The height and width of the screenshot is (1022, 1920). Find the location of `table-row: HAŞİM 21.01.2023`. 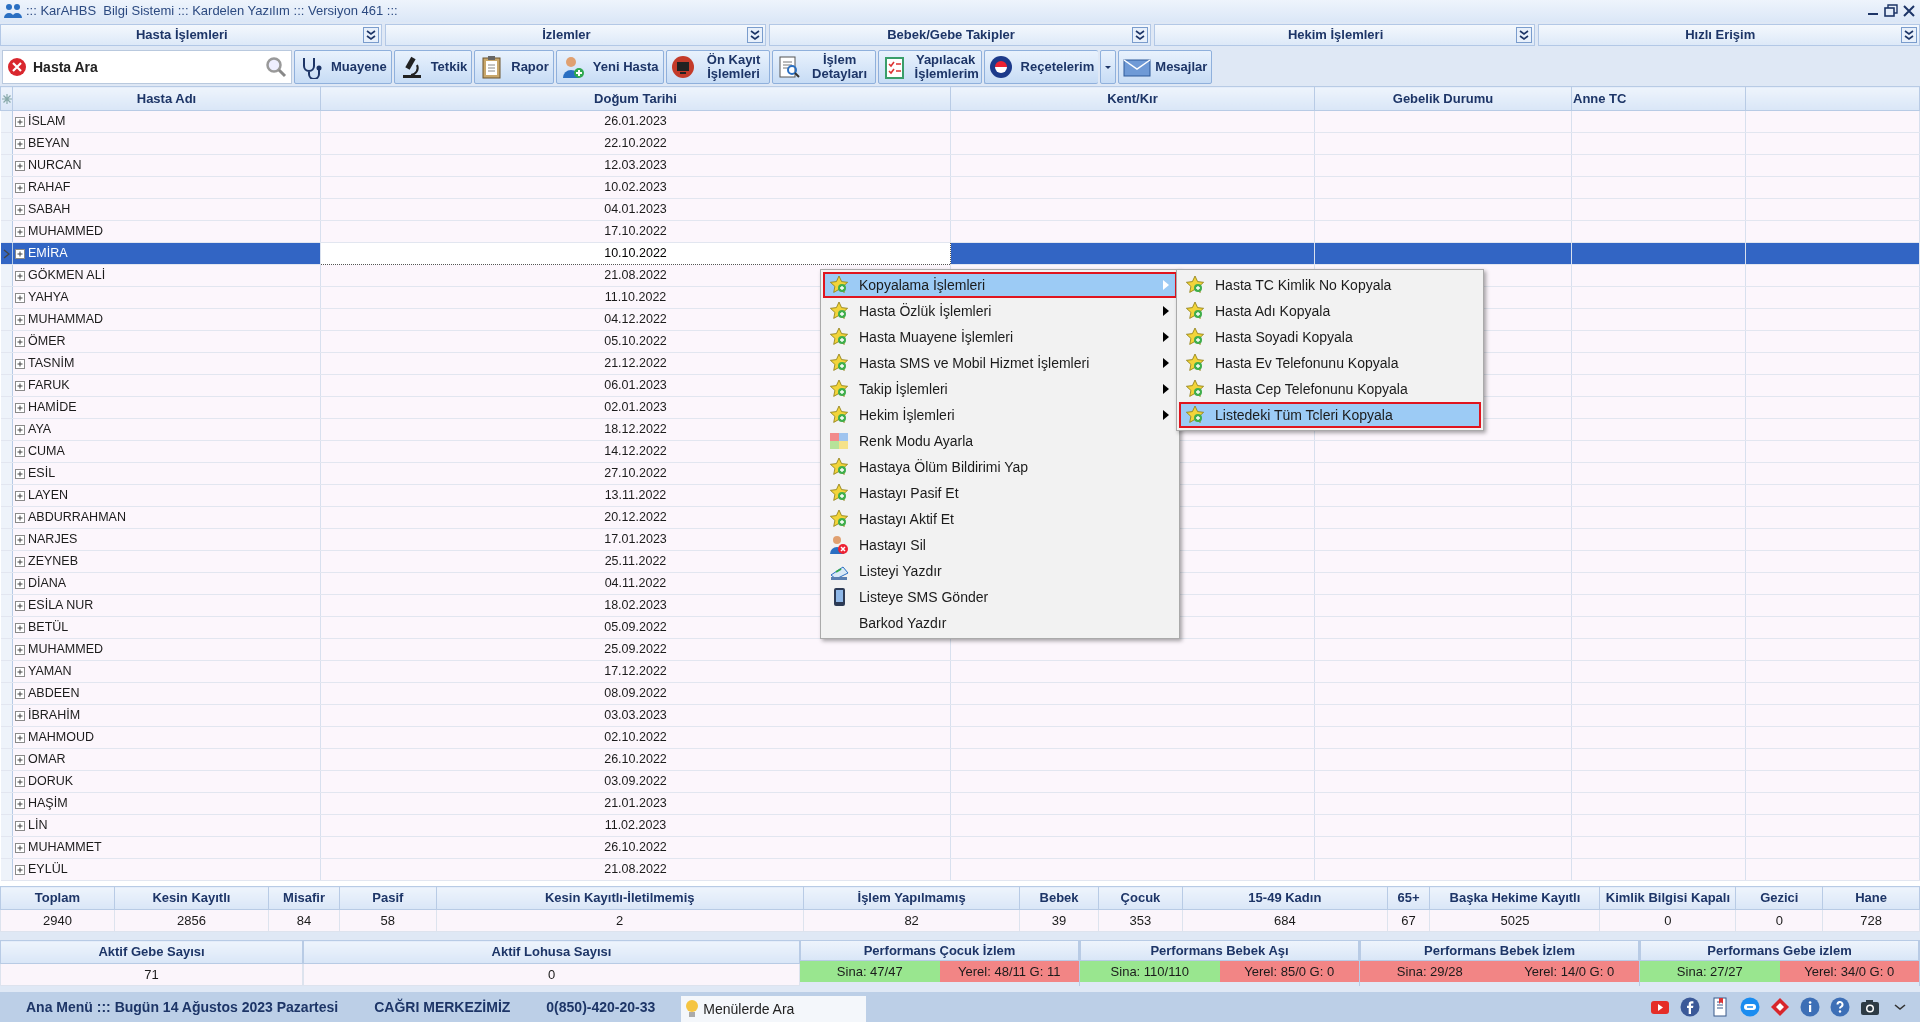

table-row: HAŞİM 21.01.2023 is located at coordinates (960, 803).